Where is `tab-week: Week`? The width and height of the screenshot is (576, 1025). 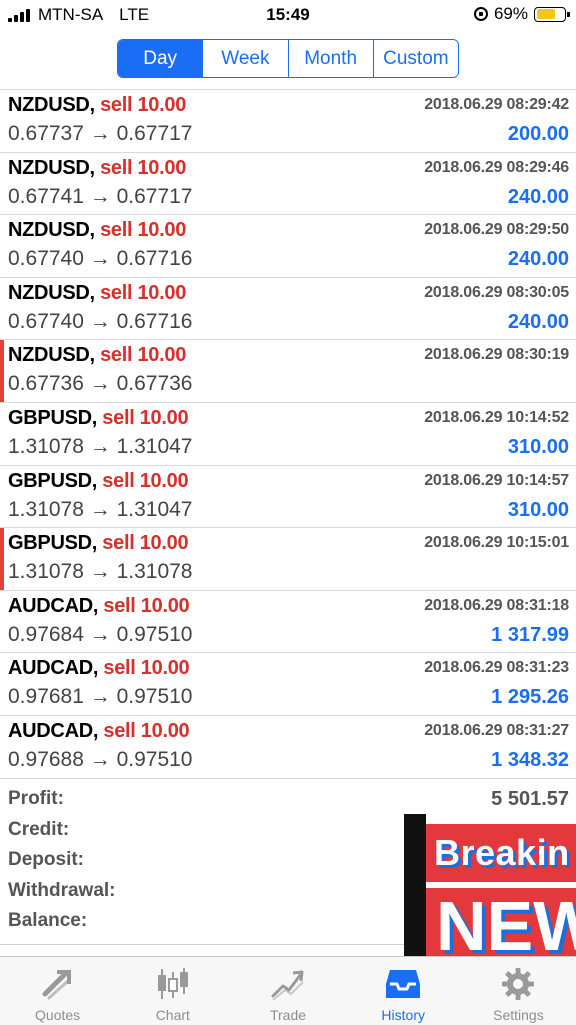 tab-week: Week is located at coordinates (245, 58).